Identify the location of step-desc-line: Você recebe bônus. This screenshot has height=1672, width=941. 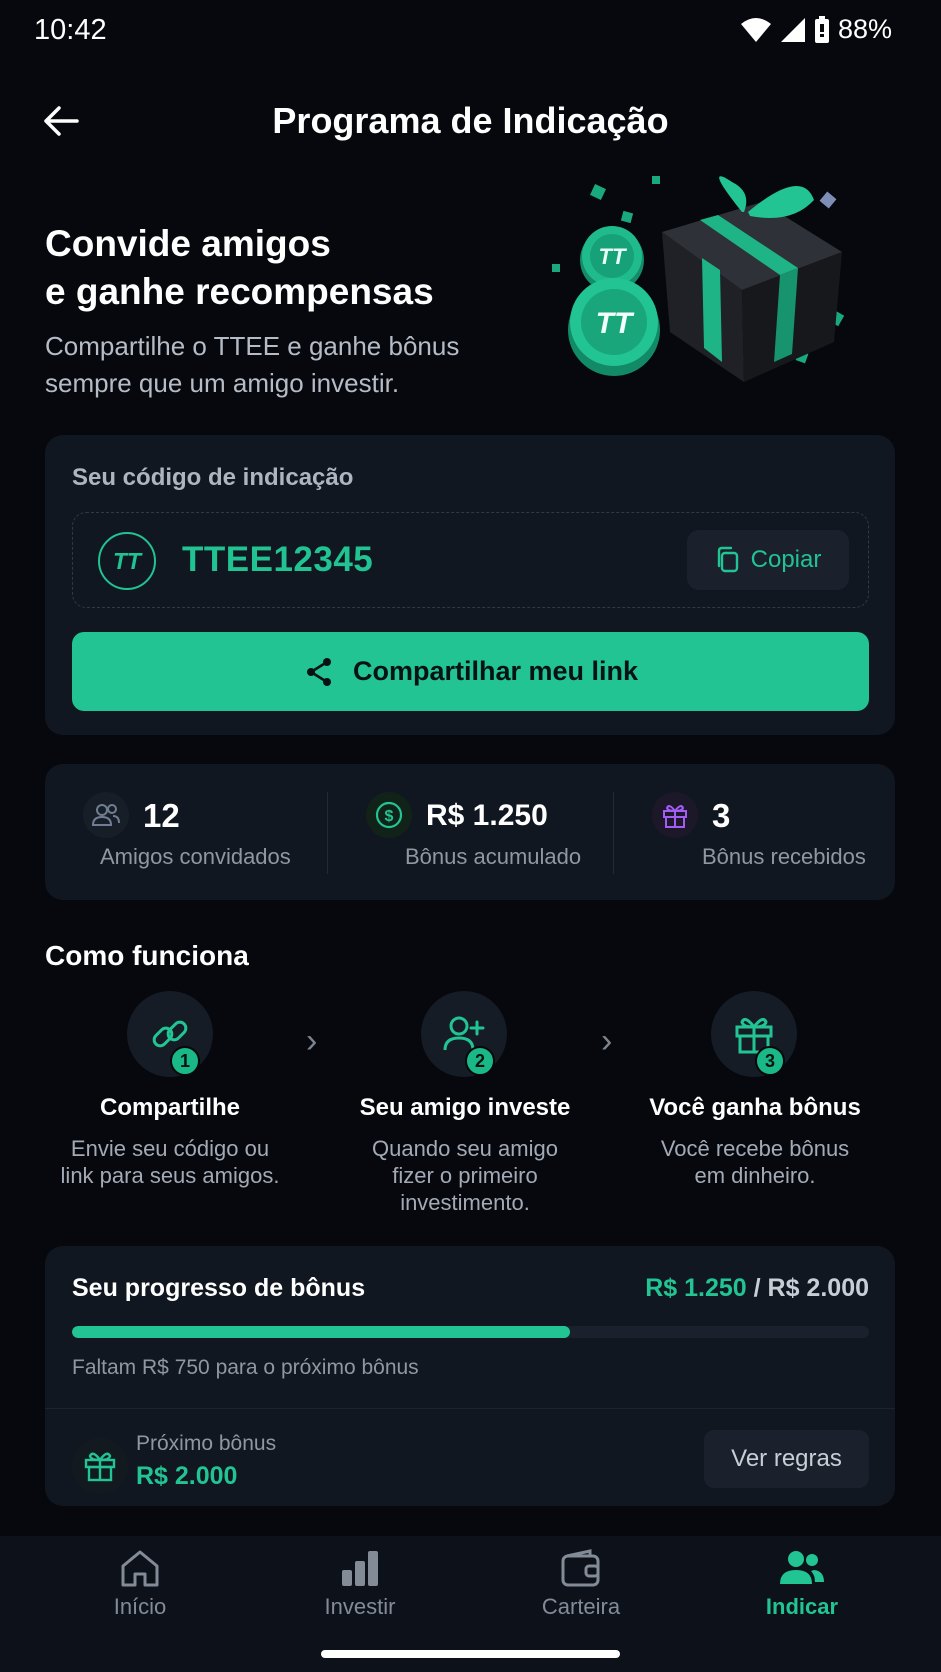
(755, 1148).